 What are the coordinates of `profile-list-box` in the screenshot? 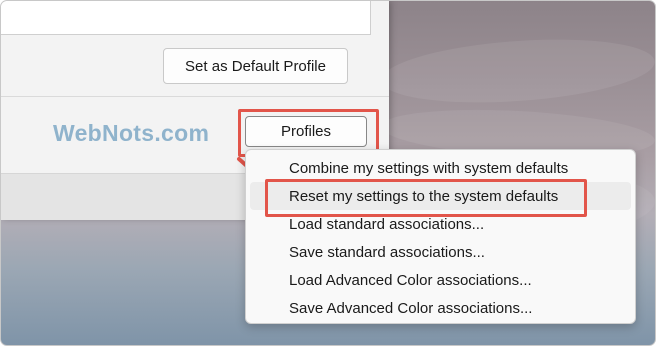 It's located at (186, 18).